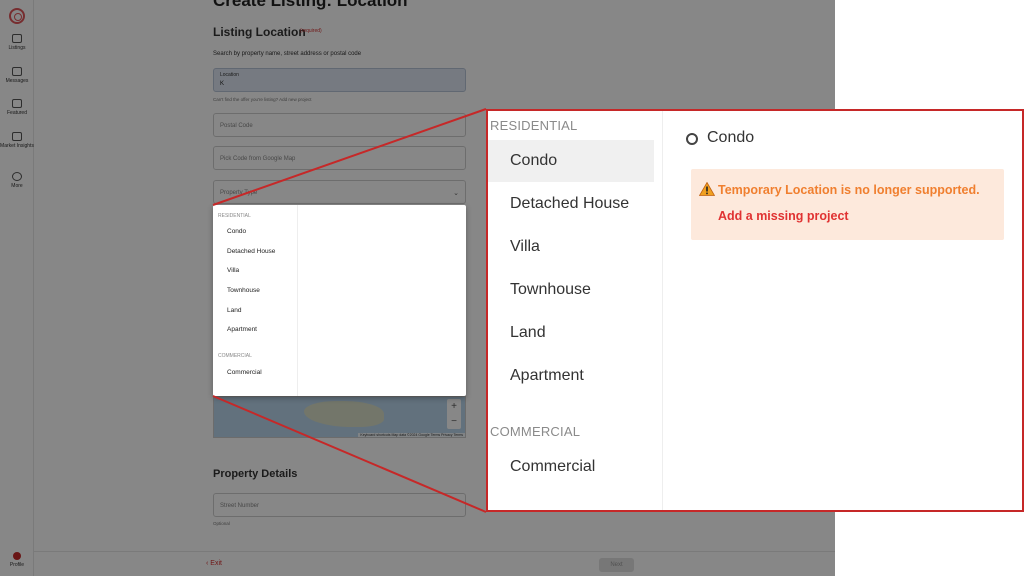 The height and width of the screenshot is (576, 1024). I want to click on radio-button, so click(692, 139).